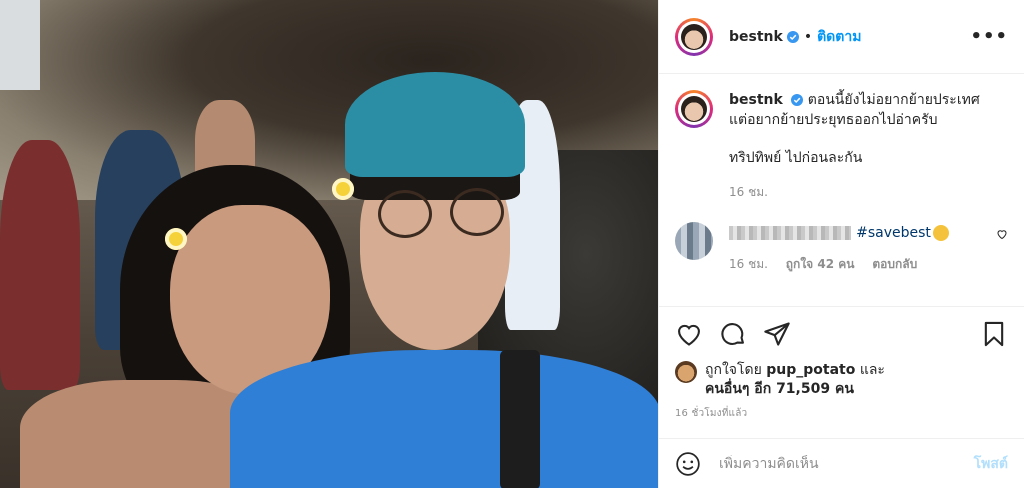 This screenshot has height=488, width=1024. I want to click on photo-man-shirt, so click(444, 419).